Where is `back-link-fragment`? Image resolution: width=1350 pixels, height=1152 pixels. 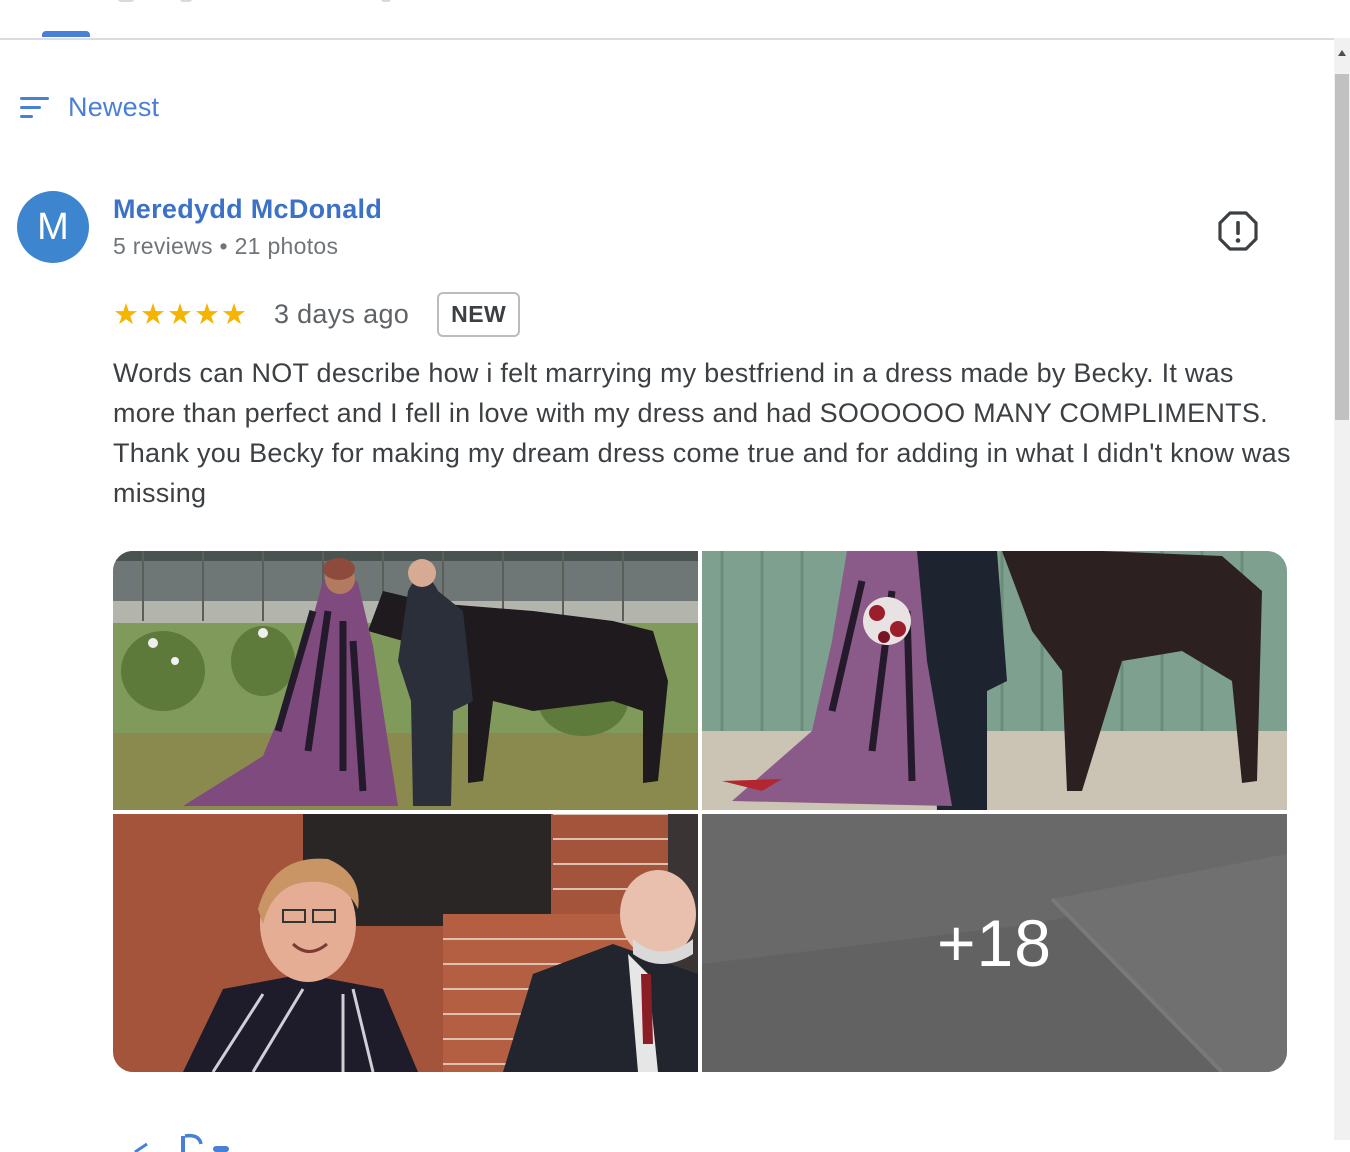 back-link-fragment is located at coordinates (193, 1137).